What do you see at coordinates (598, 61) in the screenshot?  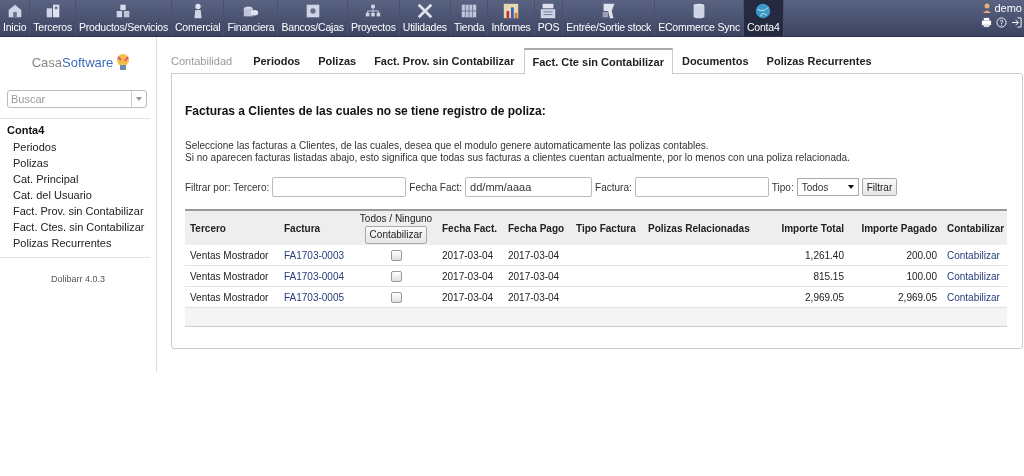 I see `tab: Fact. Cte sin Contabilizar` at bounding box center [598, 61].